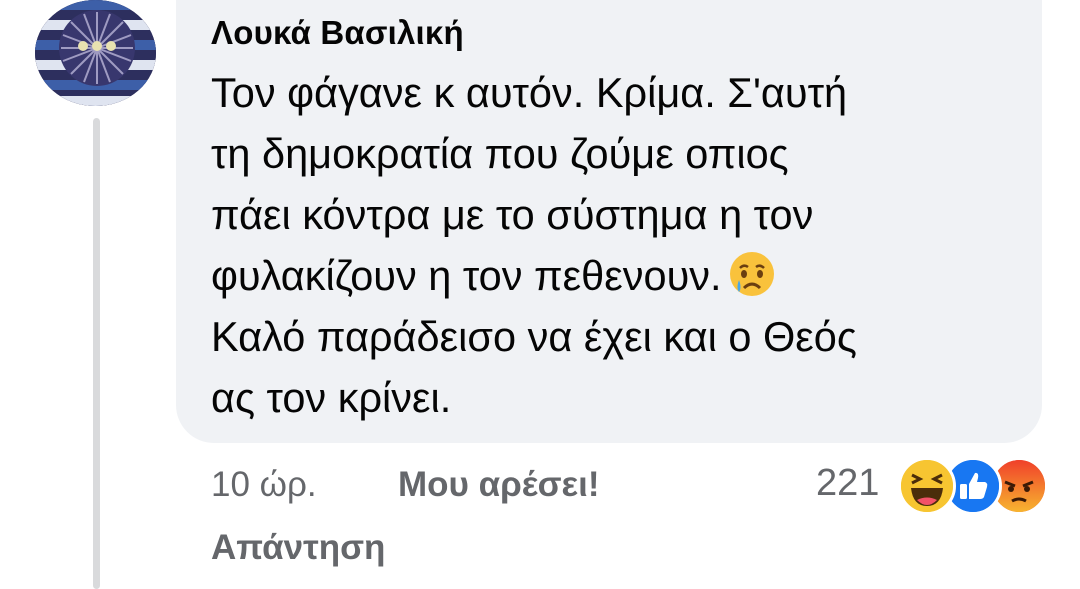 This screenshot has height=589, width=1080. What do you see at coordinates (264, 485) in the screenshot?
I see `comment-timestamp: 10 ώρ.` at bounding box center [264, 485].